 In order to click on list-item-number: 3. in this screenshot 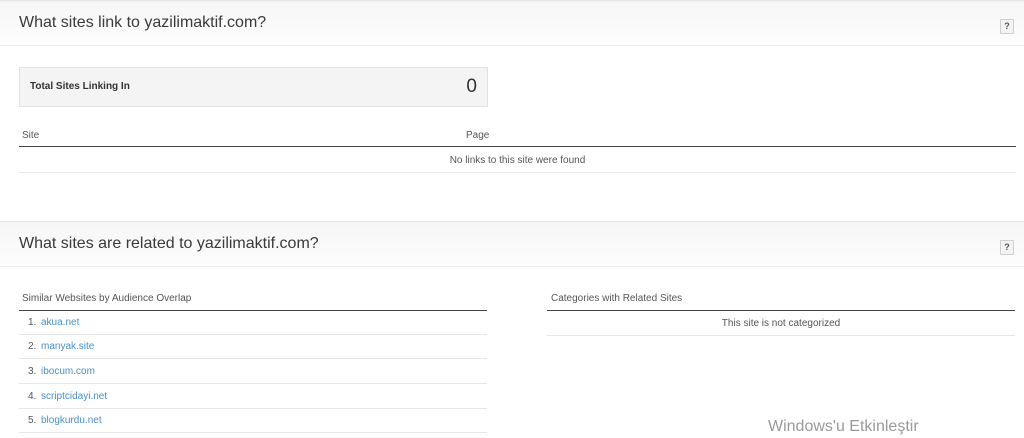, I will do `click(32, 371)`.